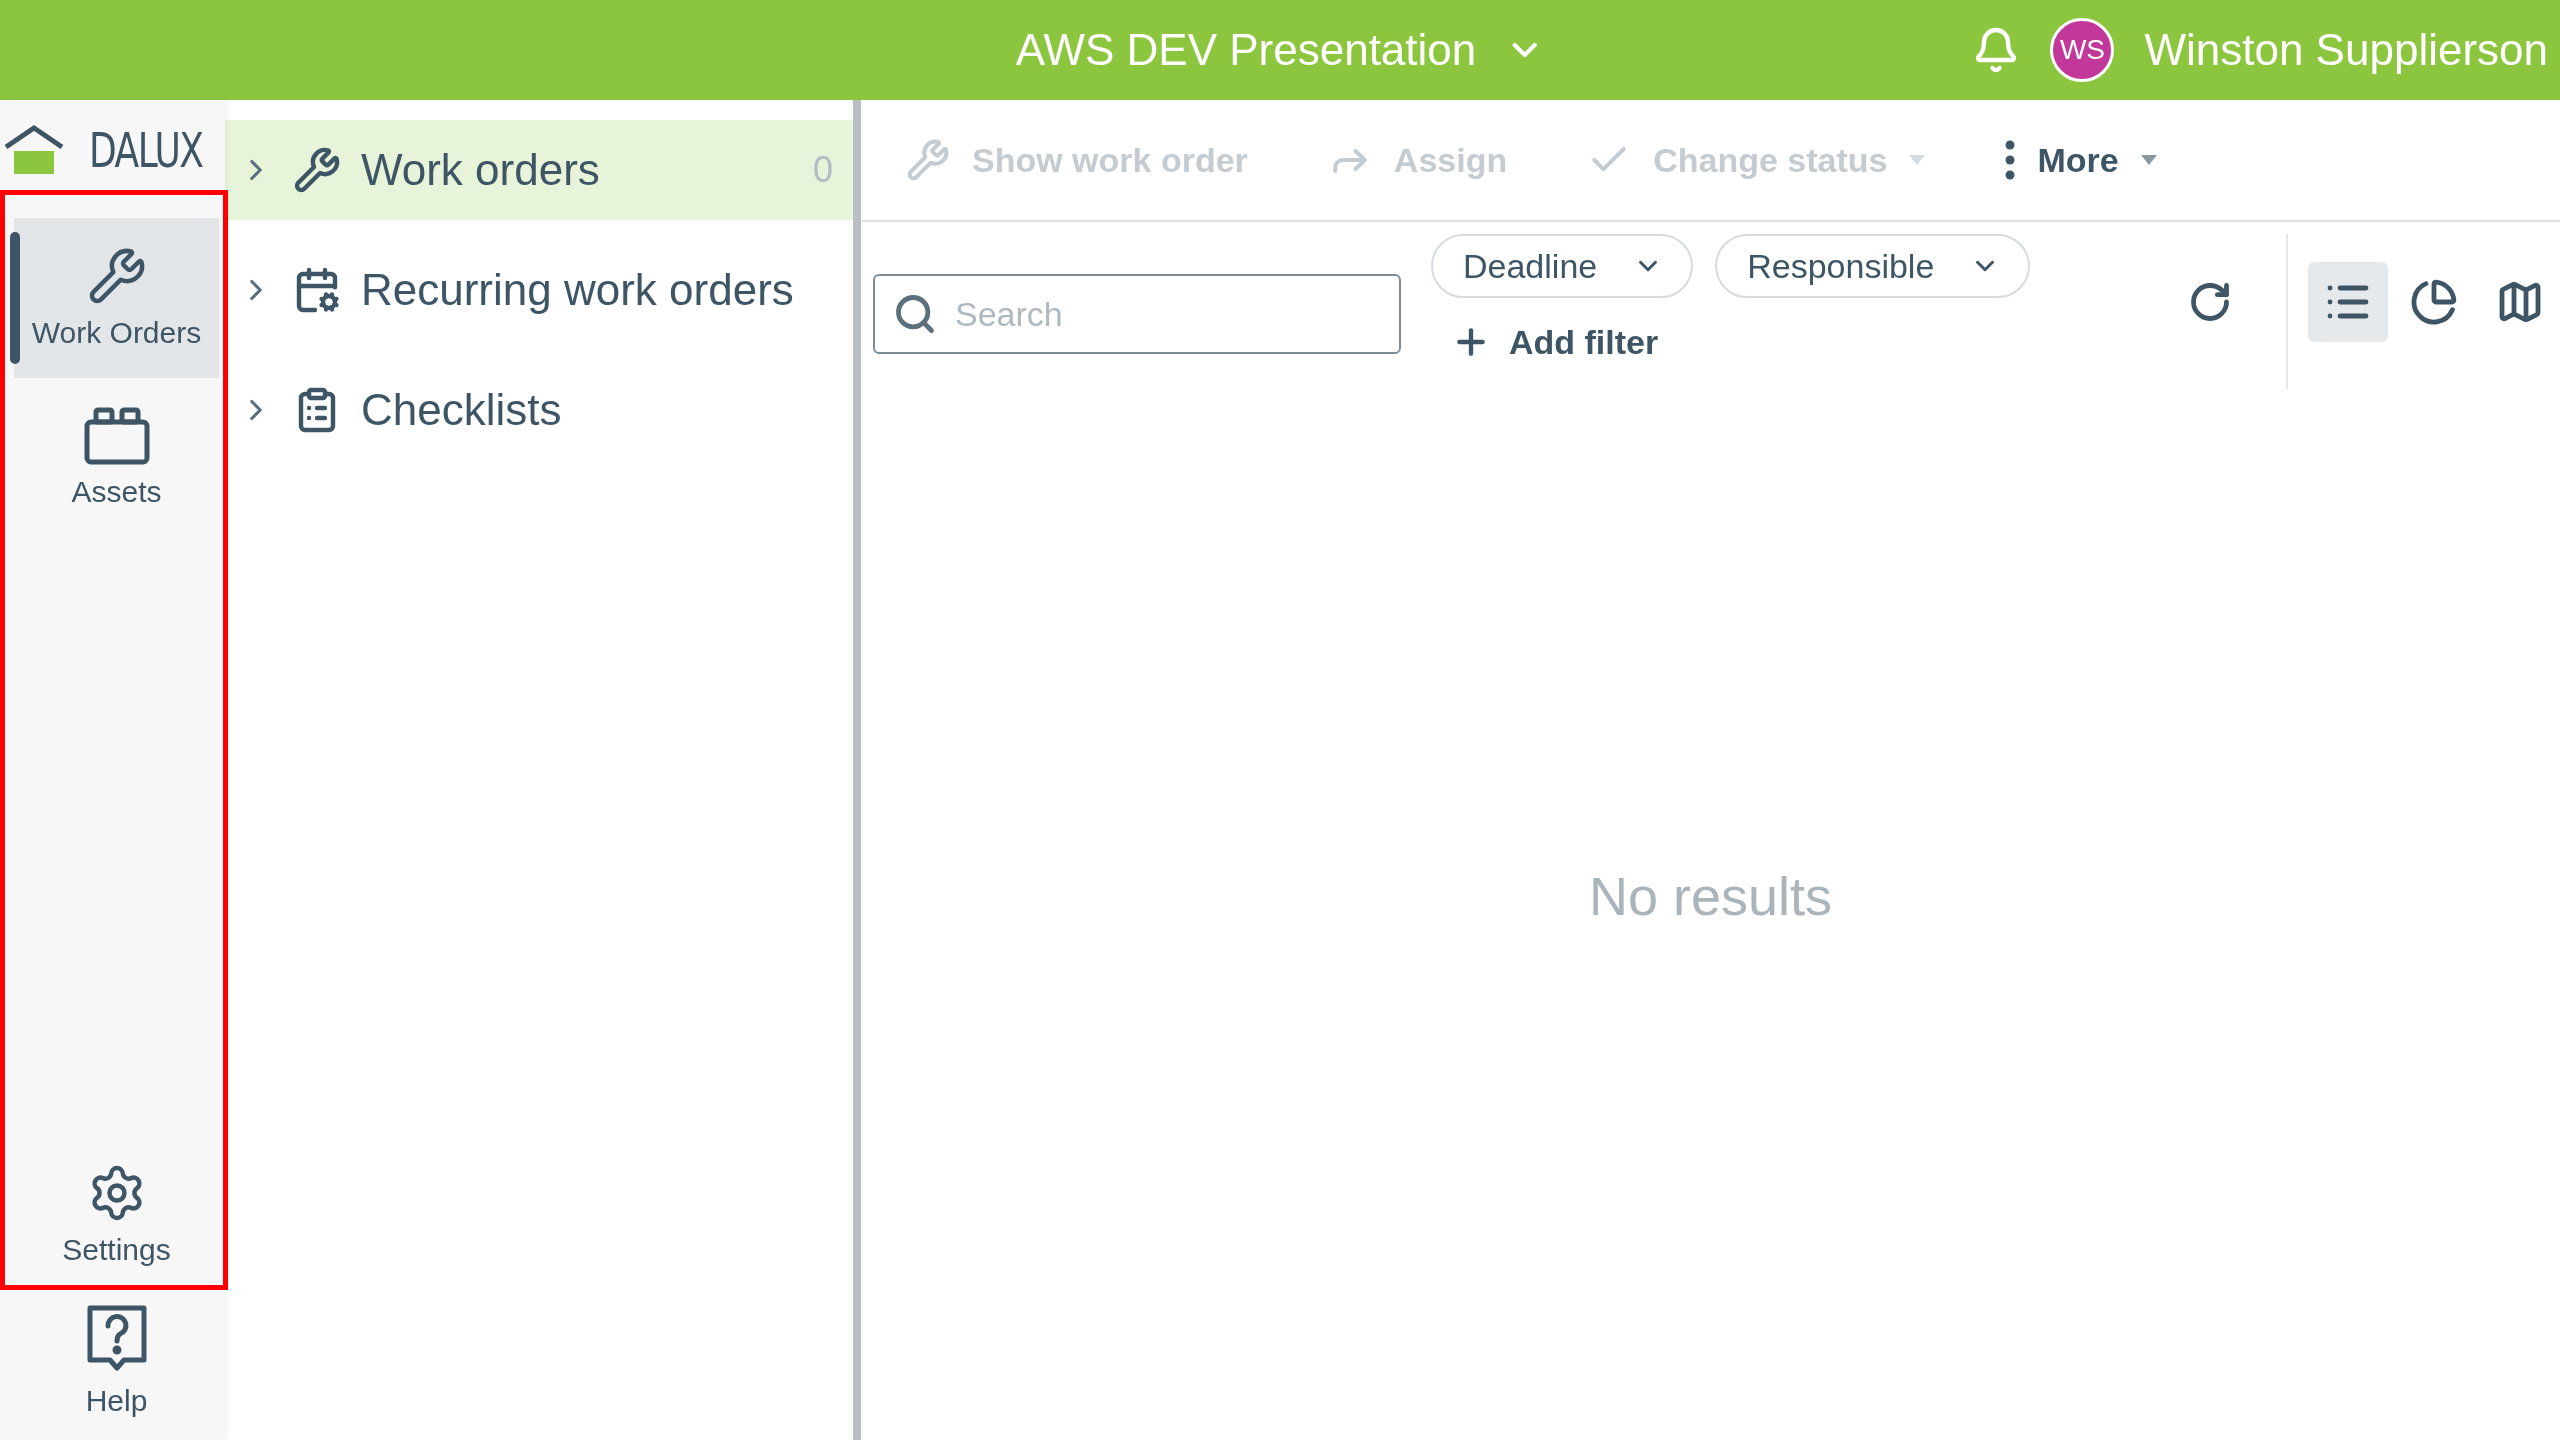 The height and width of the screenshot is (1440, 2560). I want to click on view-toggle, so click(2348, 302).